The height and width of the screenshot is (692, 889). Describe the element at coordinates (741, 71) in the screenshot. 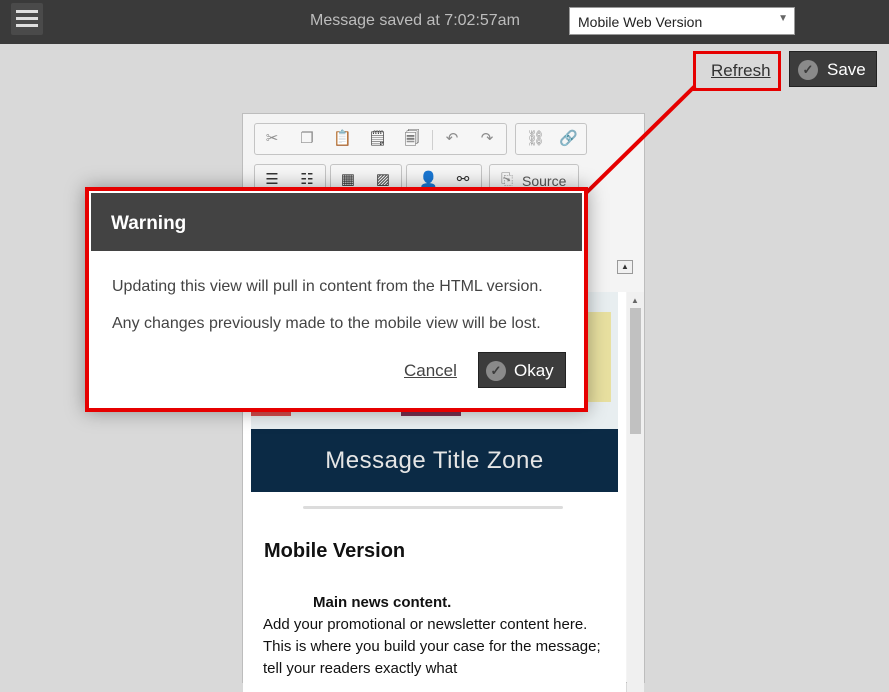

I see `refresh-link: Refresh` at that location.